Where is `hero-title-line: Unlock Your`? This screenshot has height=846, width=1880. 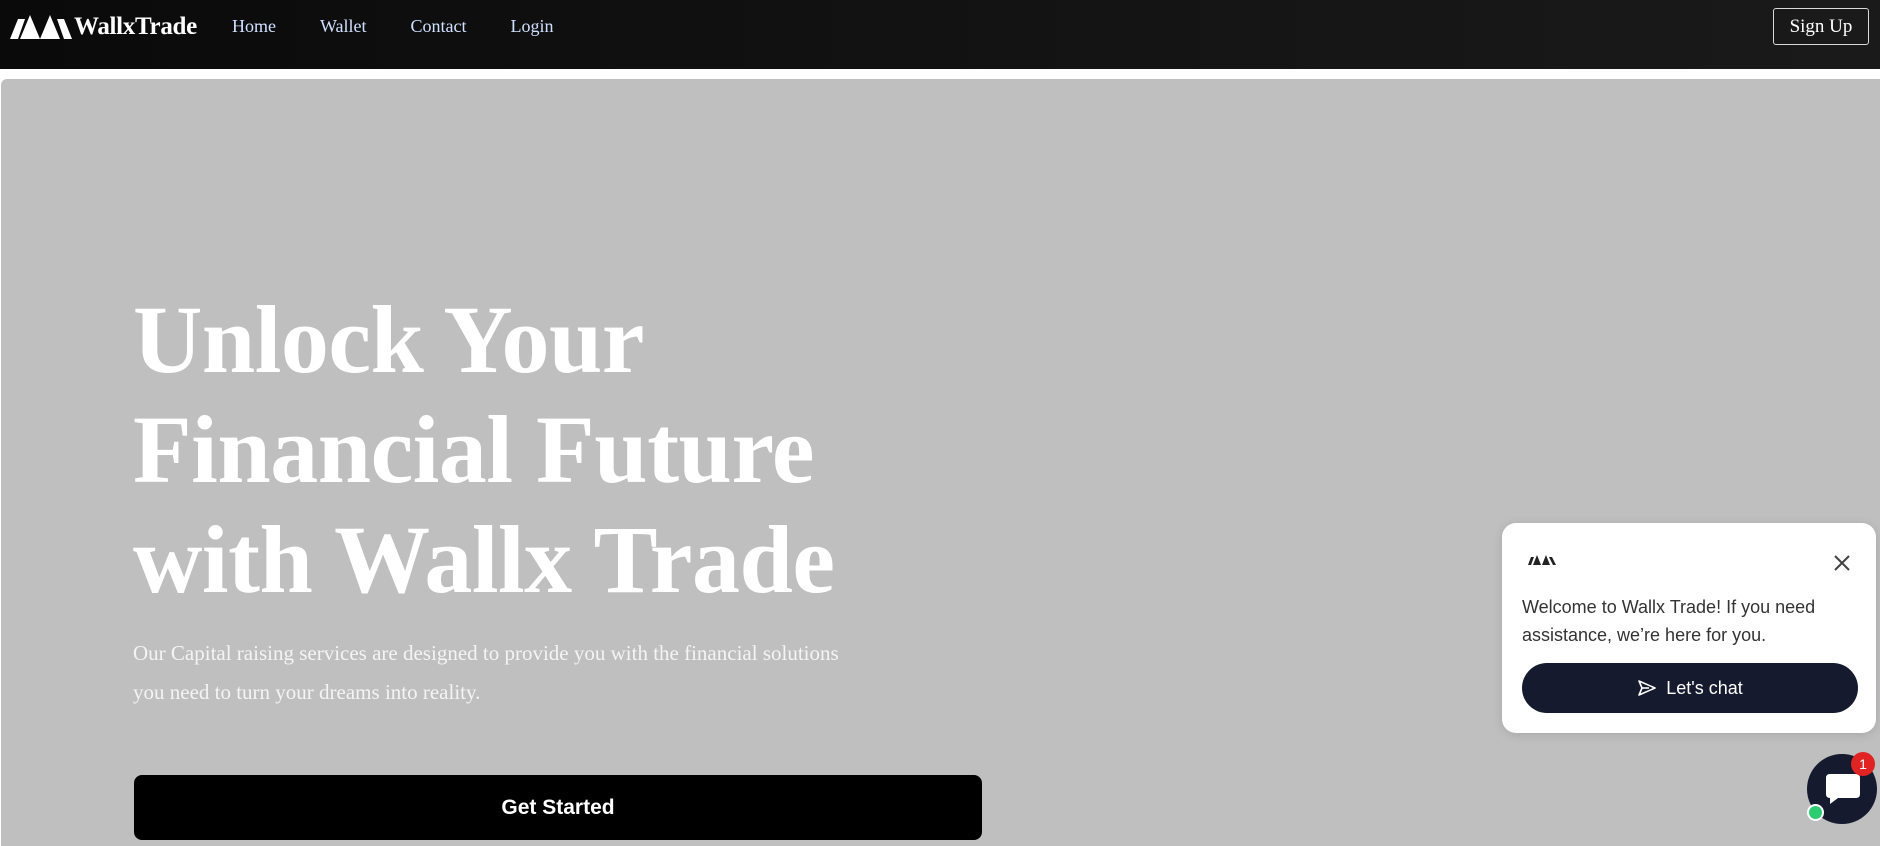 hero-title-line: Unlock Your is located at coordinates (389, 339).